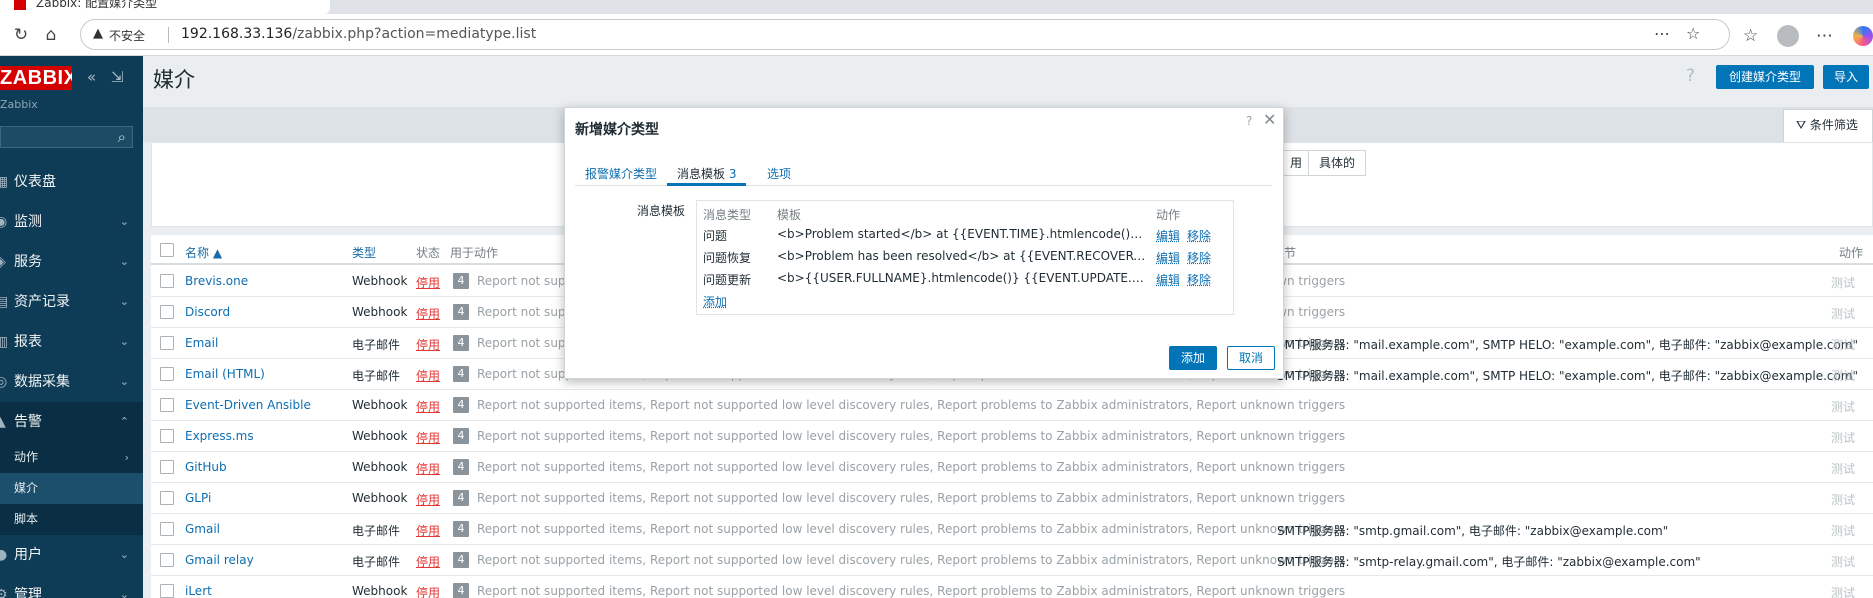 The width and height of the screenshot is (1873, 598). I want to click on menu-users: ● 用户 ⌄, so click(71, 555).